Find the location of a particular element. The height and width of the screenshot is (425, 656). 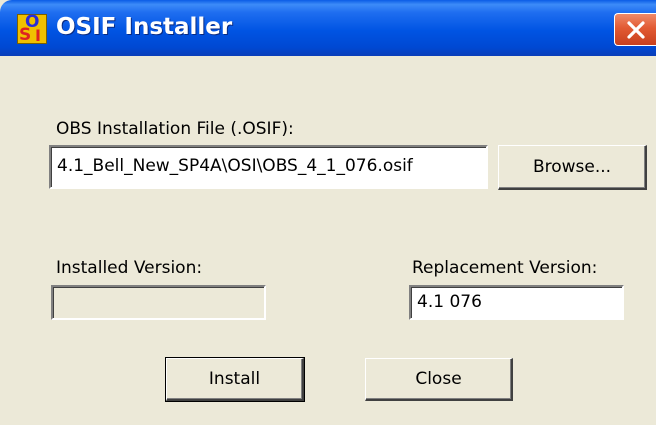

install-button: Install is located at coordinates (235, 379).